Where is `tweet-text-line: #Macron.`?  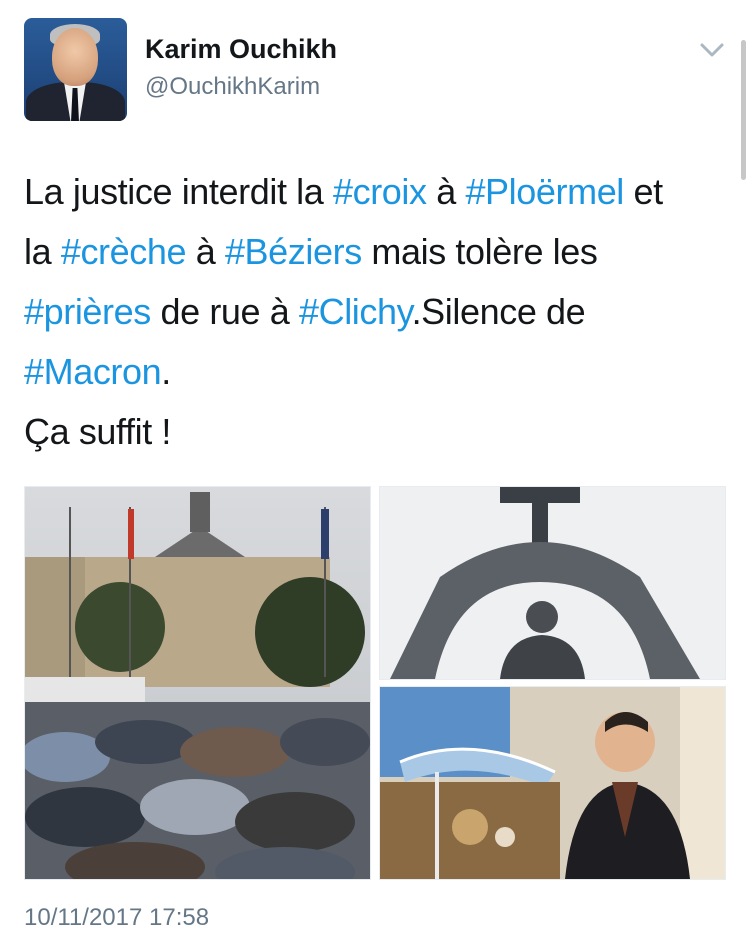
tweet-text-line: #Macron. is located at coordinates (376, 372).